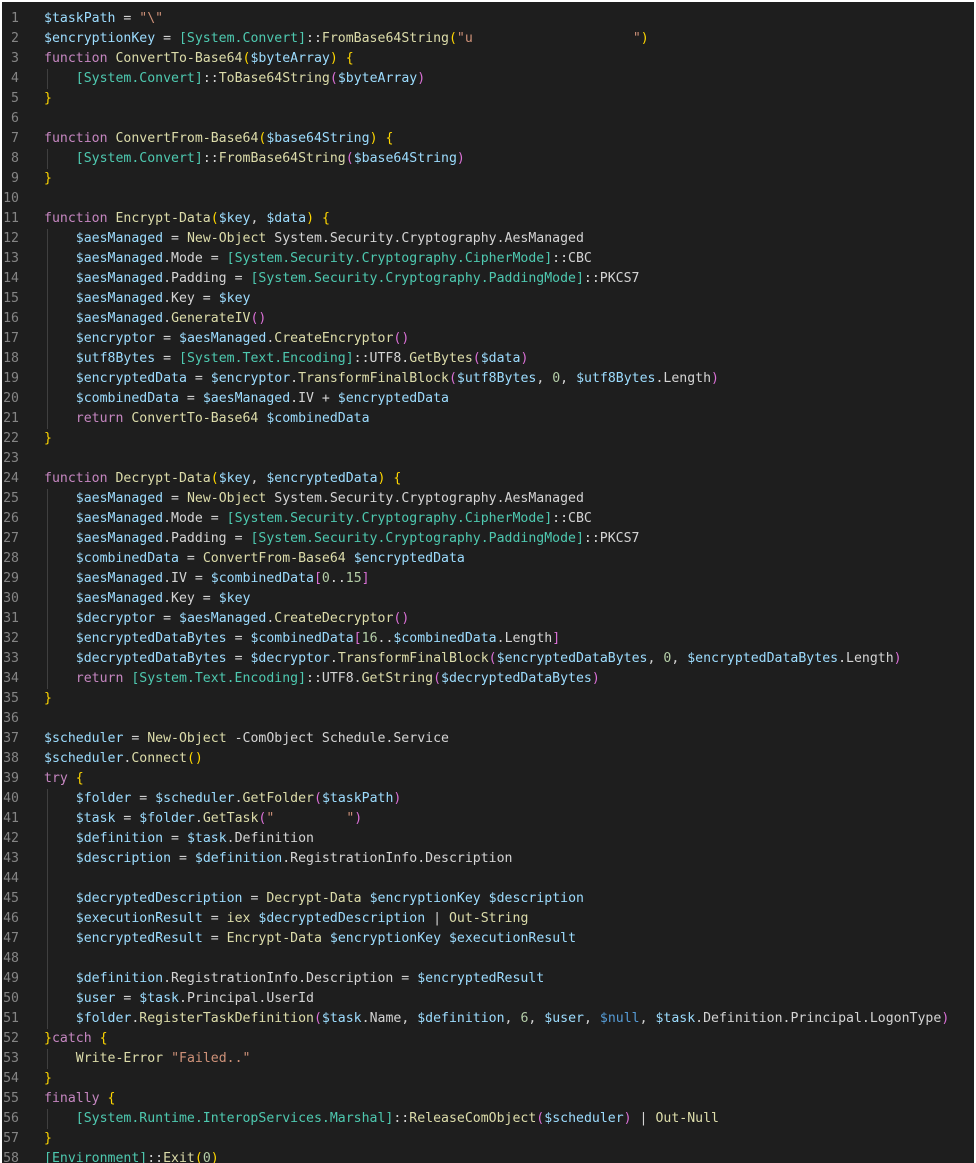 This screenshot has height=1163, width=976. What do you see at coordinates (488, 839) in the screenshot?
I see `code-line: 42 $definition = $task.Definition` at bounding box center [488, 839].